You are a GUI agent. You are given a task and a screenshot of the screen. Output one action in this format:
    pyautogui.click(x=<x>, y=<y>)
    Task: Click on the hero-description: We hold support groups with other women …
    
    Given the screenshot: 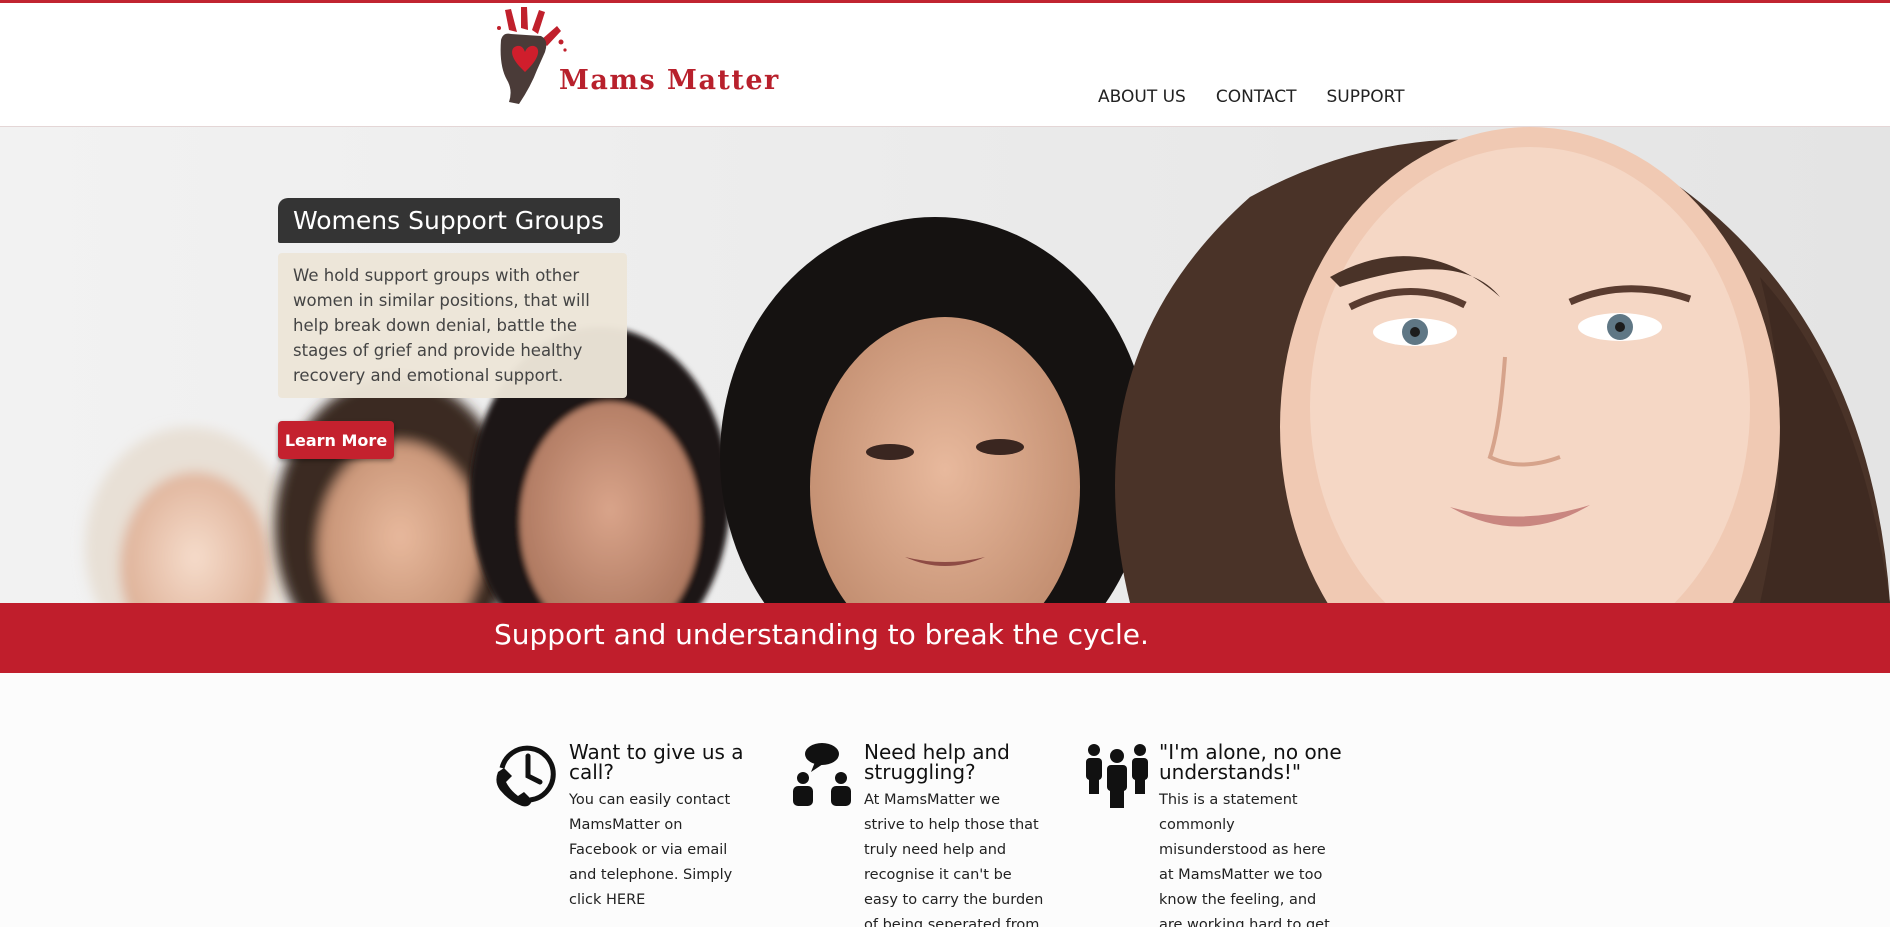 What is the action you would take?
    pyautogui.click(x=452, y=325)
    